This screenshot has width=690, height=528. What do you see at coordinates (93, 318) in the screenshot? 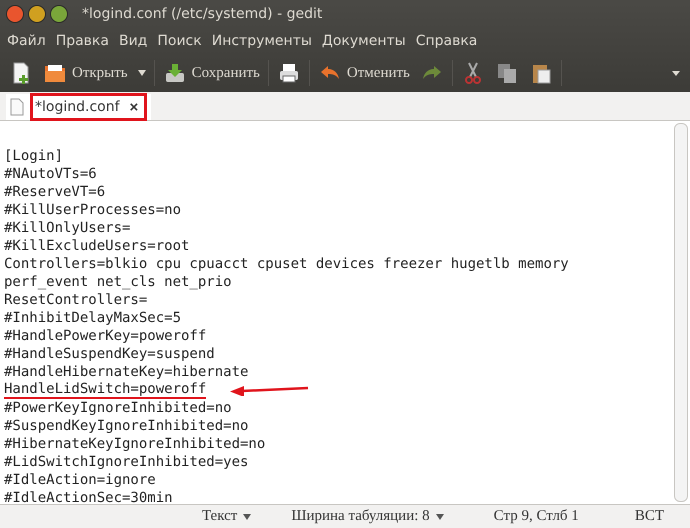
I see `code-line: #InhibitDelayMaxSec=5` at bounding box center [93, 318].